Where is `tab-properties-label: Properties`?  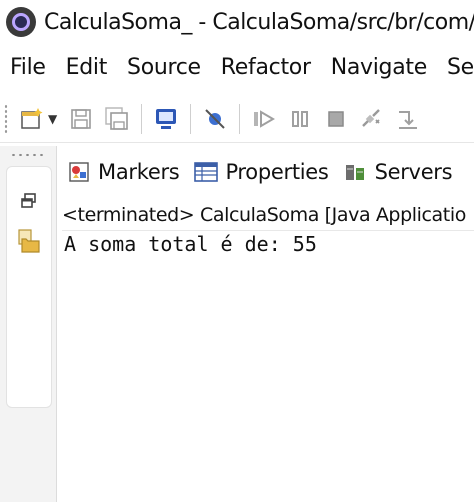
tab-properties-label: Properties is located at coordinates (277, 172).